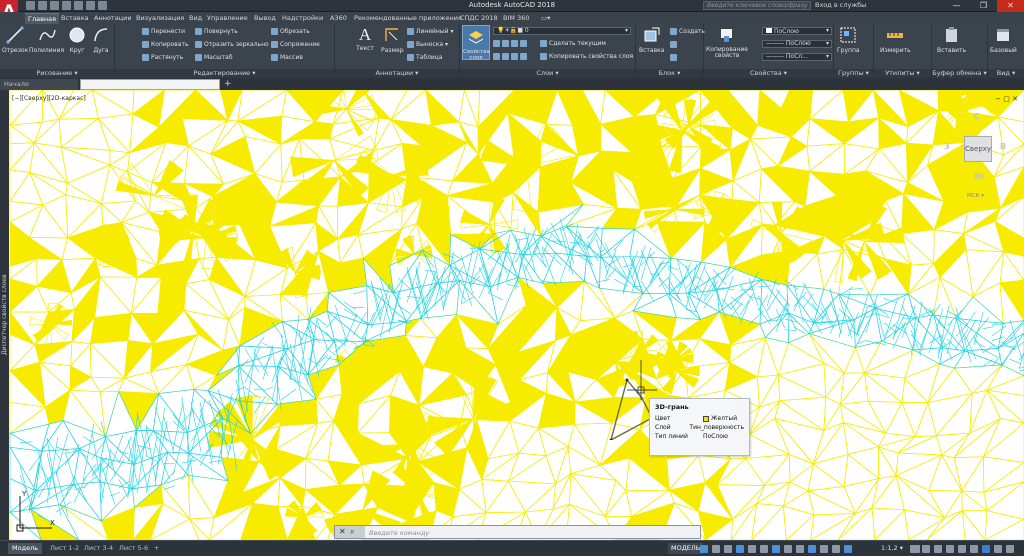 The height and width of the screenshot is (556, 1024). What do you see at coordinates (998, 549) in the screenshot?
I see `clean-screen-icon` at bounding box center [998, 549].